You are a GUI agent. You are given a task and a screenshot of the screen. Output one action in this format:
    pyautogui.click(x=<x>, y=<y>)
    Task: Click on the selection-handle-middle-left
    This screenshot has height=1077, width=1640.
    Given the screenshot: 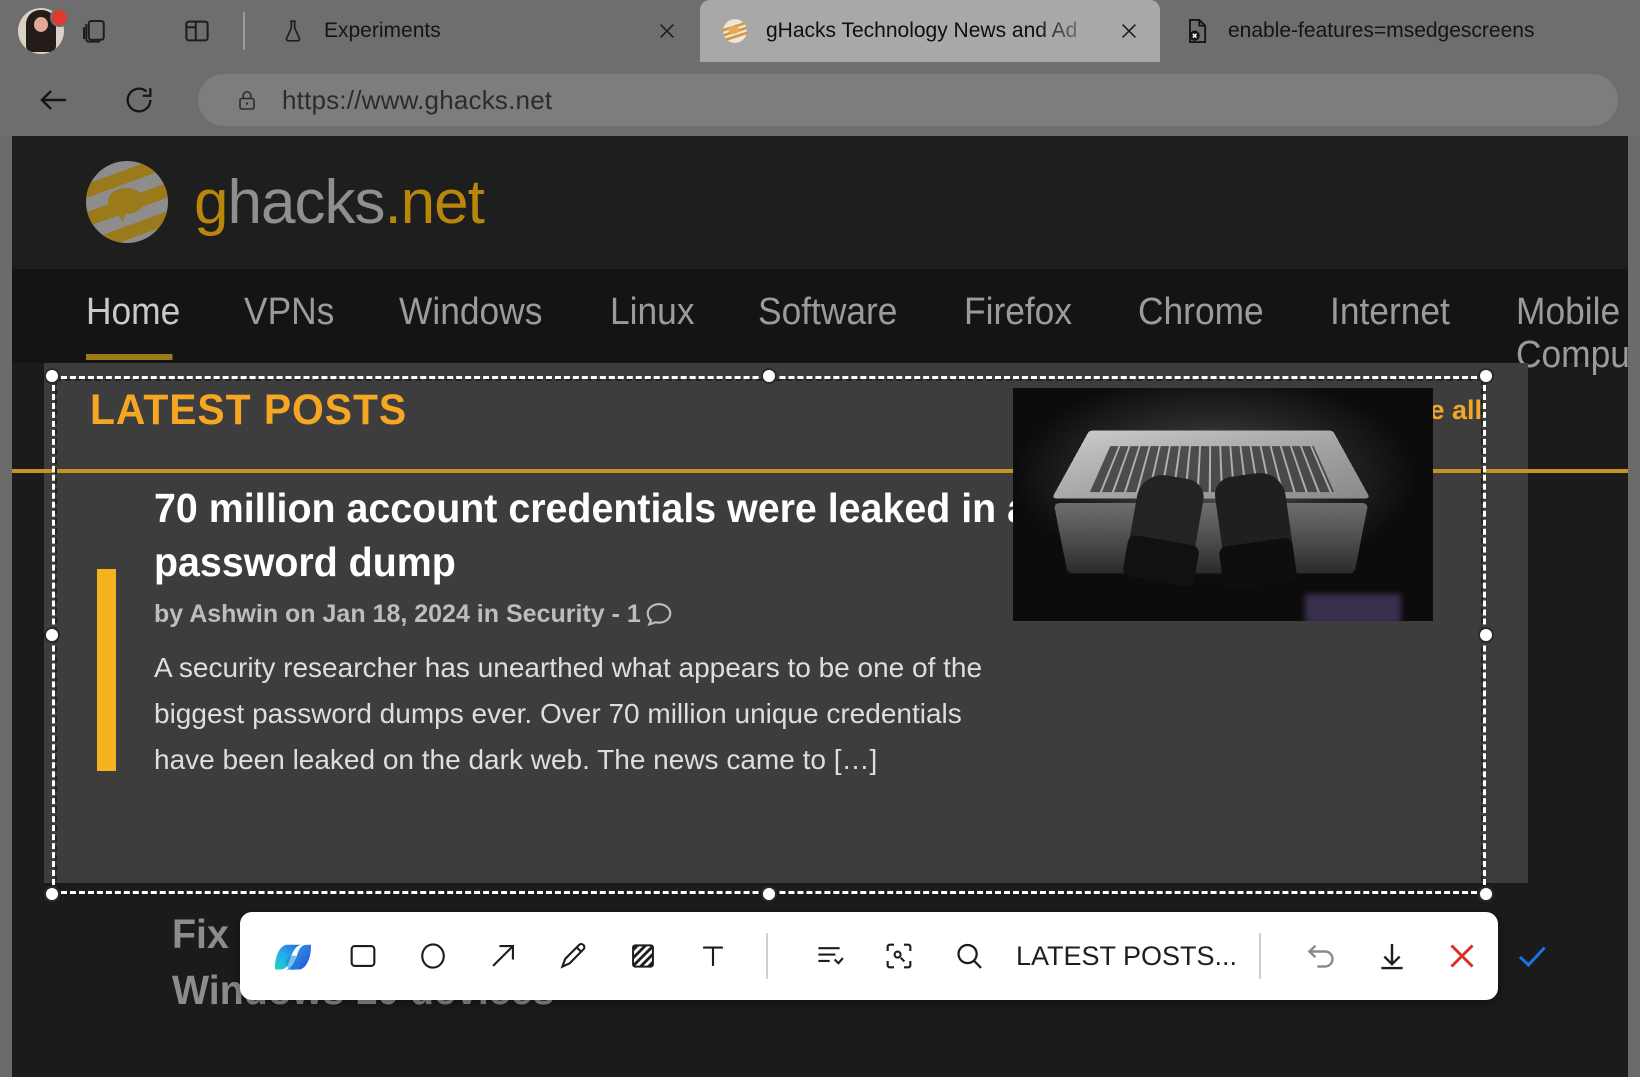 What is the action you would take?
    pyautogui.click(x=52, y=635)
    